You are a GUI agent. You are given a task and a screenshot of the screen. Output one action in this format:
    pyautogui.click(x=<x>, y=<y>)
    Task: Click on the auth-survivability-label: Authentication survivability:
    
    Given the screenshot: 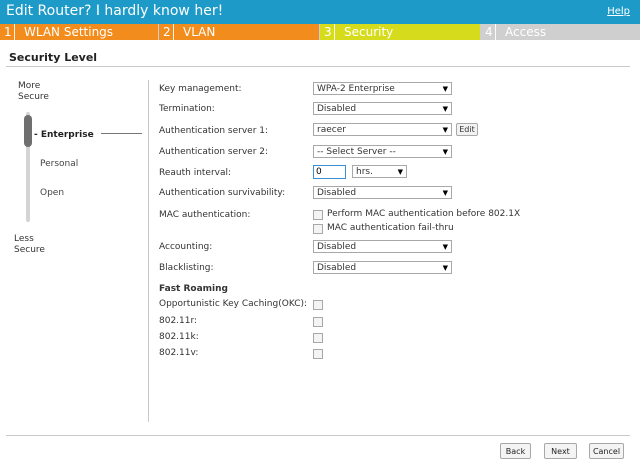 What is the action you would take?
    pyautogui.click(x=222, y=193)
    